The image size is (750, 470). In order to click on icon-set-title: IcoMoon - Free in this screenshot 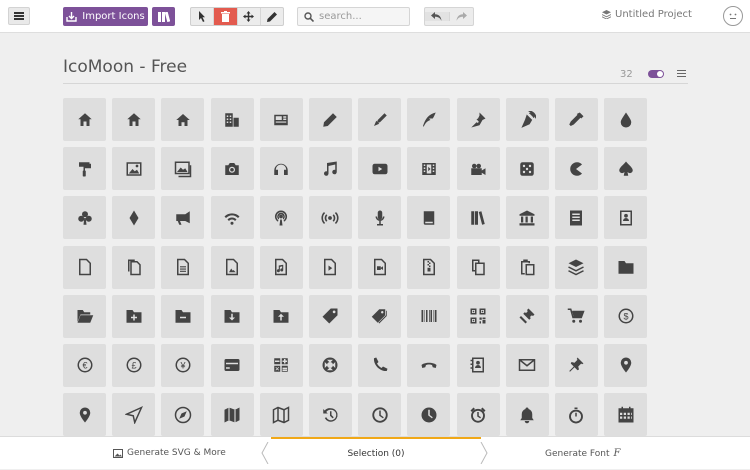, I will do `click(125, 67)`.